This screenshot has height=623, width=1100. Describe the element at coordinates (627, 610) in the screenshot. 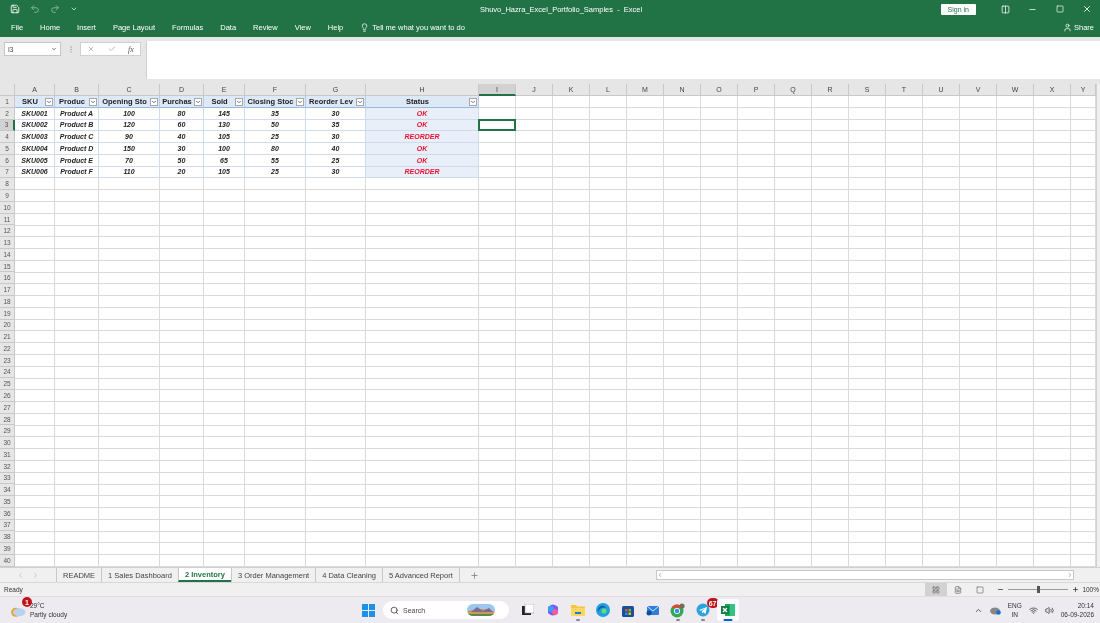

I see `shopping-bag-icon` at that location.